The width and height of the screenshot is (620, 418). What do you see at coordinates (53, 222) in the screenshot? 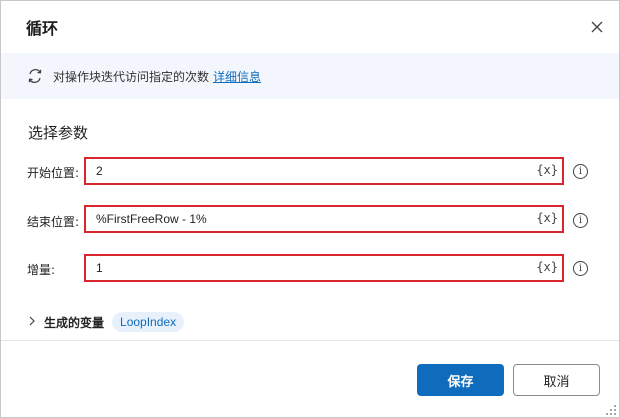
I see `end-label: 结束位置:` at bounding box center [53, 222].